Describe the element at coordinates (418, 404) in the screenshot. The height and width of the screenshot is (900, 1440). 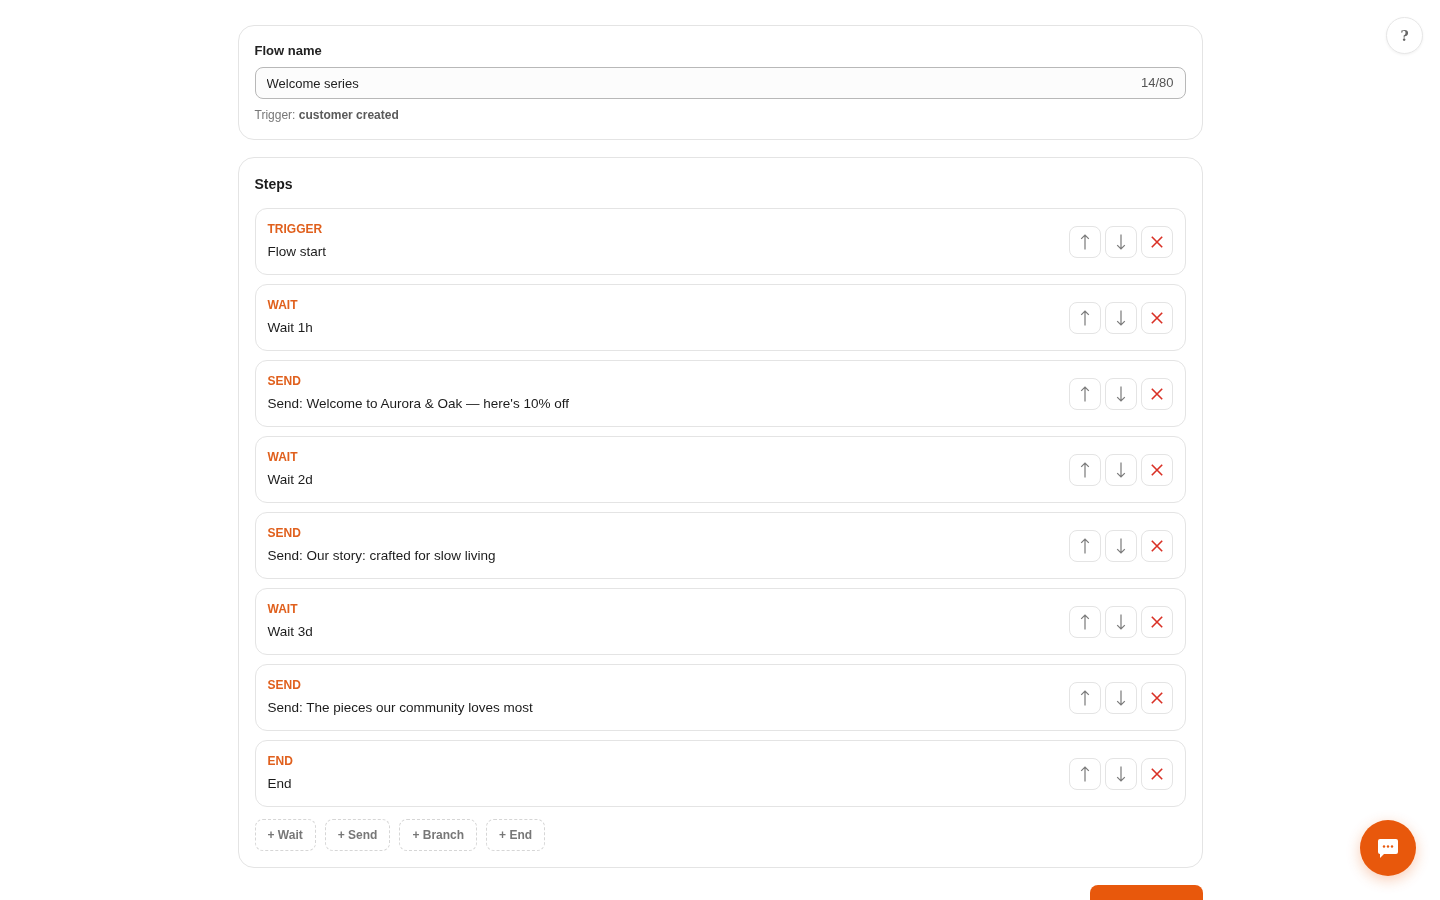
I see `step-title: Send: Welcome to Aurora & Oak — here's 10% off` at that location.